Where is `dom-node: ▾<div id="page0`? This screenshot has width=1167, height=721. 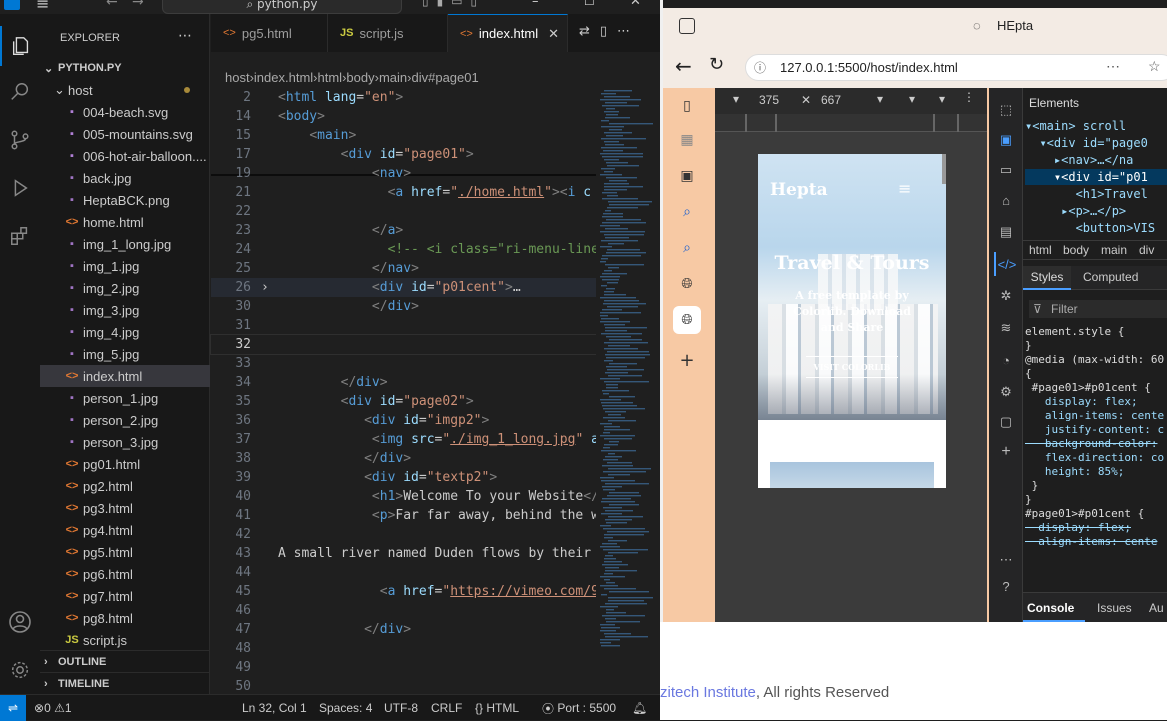 dom-node: ▾<div id="page0 is located at coordinates (1096, 143).